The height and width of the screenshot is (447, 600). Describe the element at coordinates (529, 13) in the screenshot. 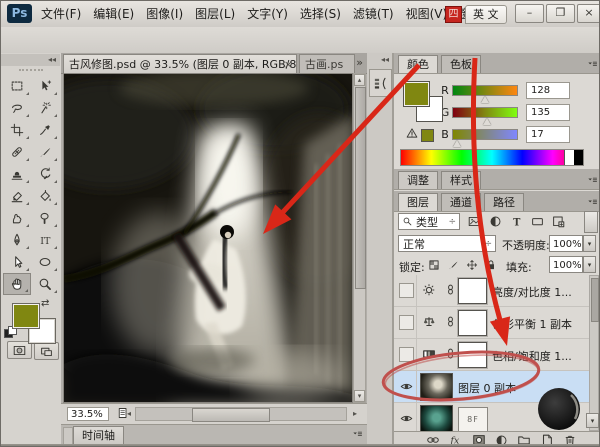

I see `minimize-button: –` at that location.